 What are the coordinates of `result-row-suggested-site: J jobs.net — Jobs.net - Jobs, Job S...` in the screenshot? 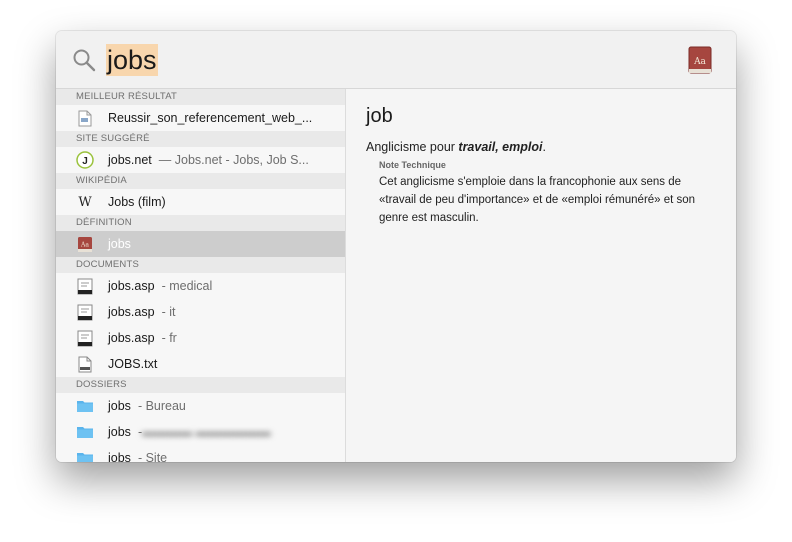 It's located at (200, 160).